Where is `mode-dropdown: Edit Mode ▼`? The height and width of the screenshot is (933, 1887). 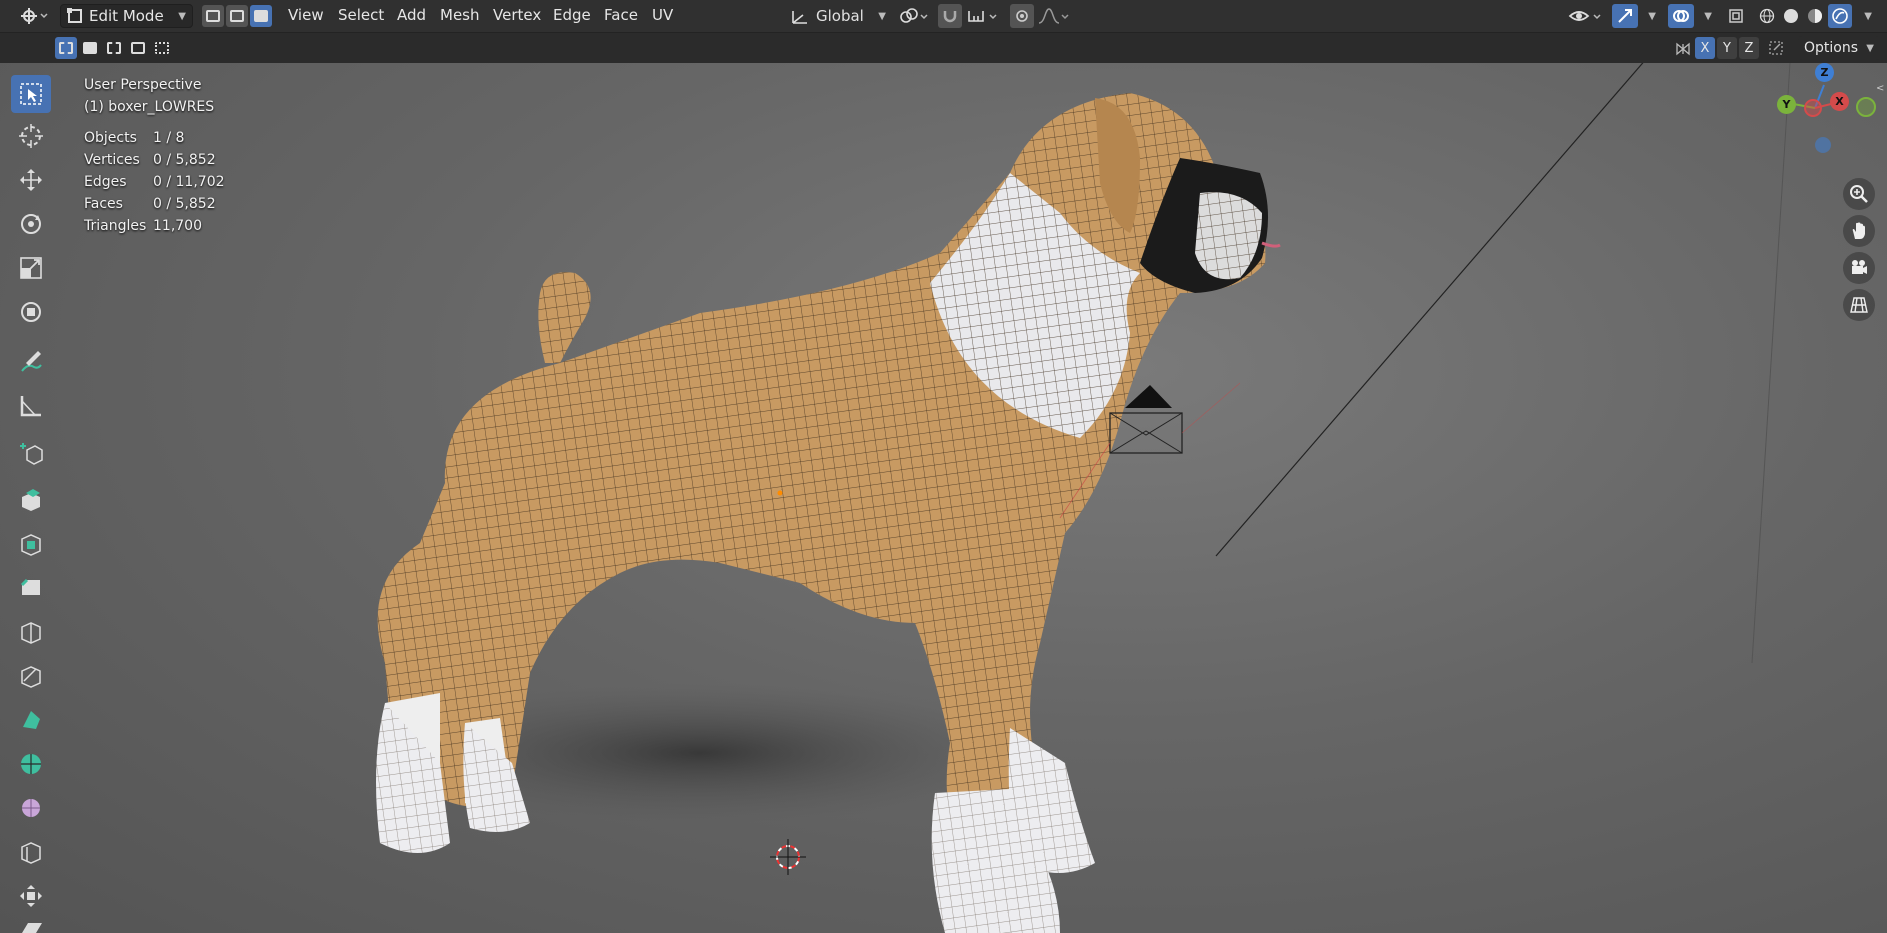 mode-dropdown: Edit Mode ▼ is located at coordinates (126, 16).